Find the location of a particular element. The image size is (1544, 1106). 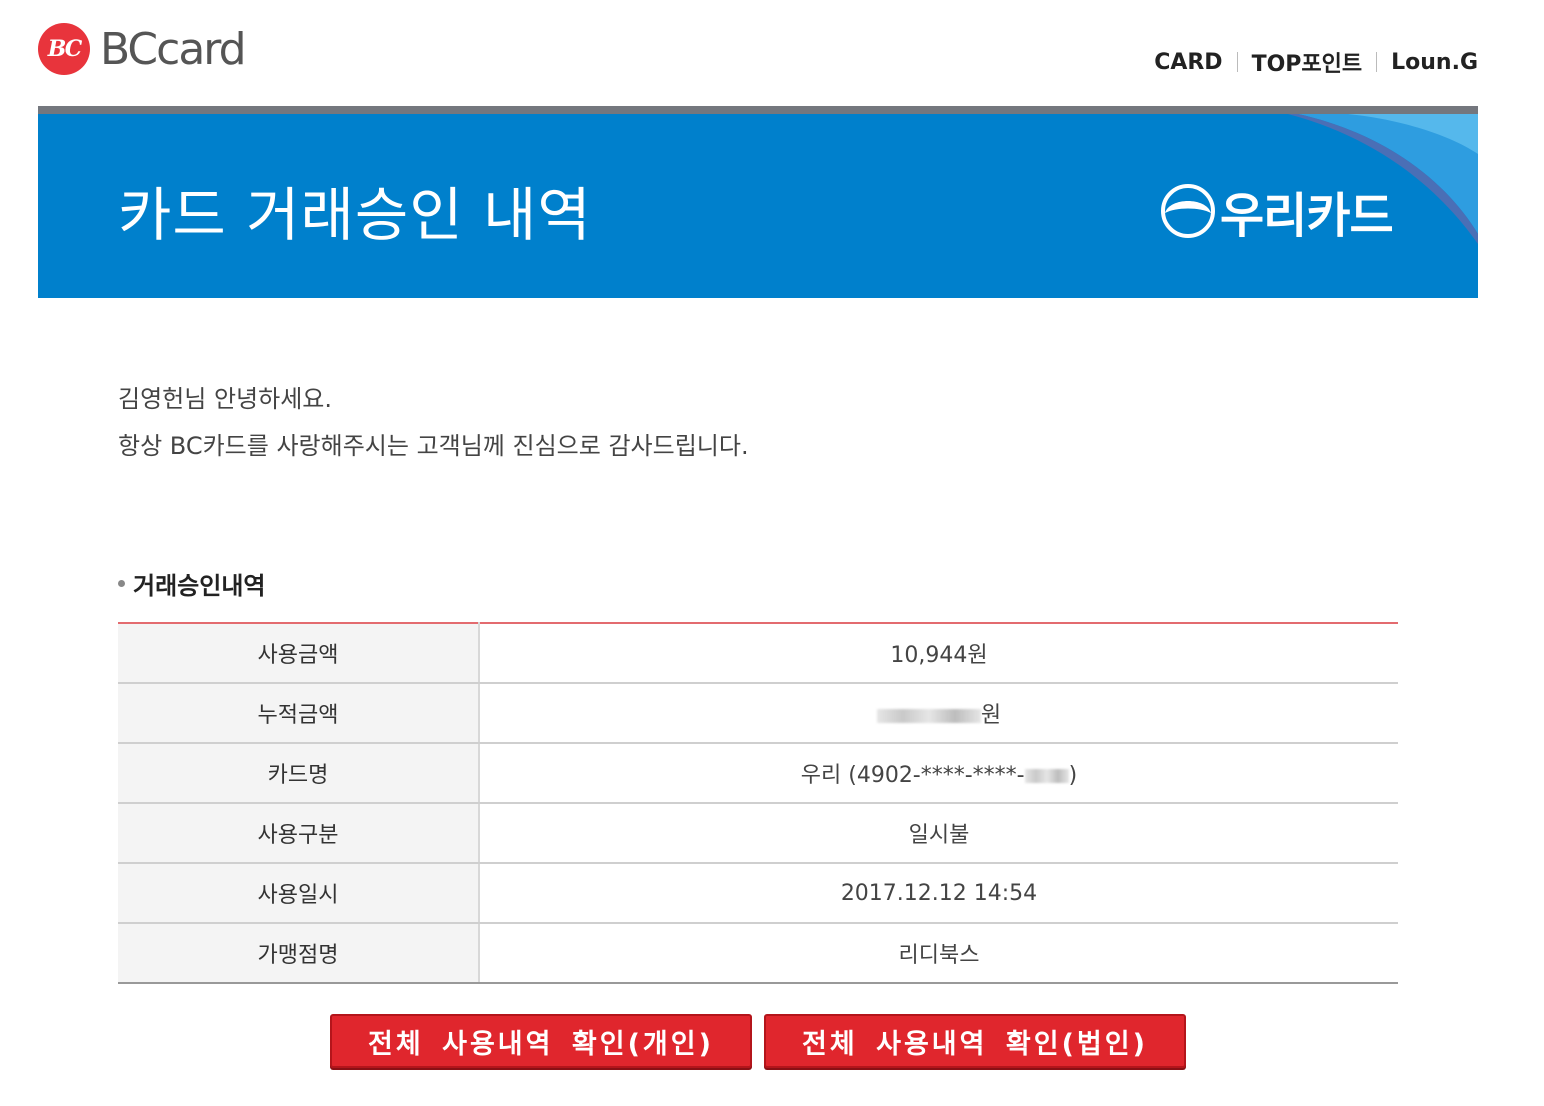

redacted-card-digits is located at coordinates (1046, 776).